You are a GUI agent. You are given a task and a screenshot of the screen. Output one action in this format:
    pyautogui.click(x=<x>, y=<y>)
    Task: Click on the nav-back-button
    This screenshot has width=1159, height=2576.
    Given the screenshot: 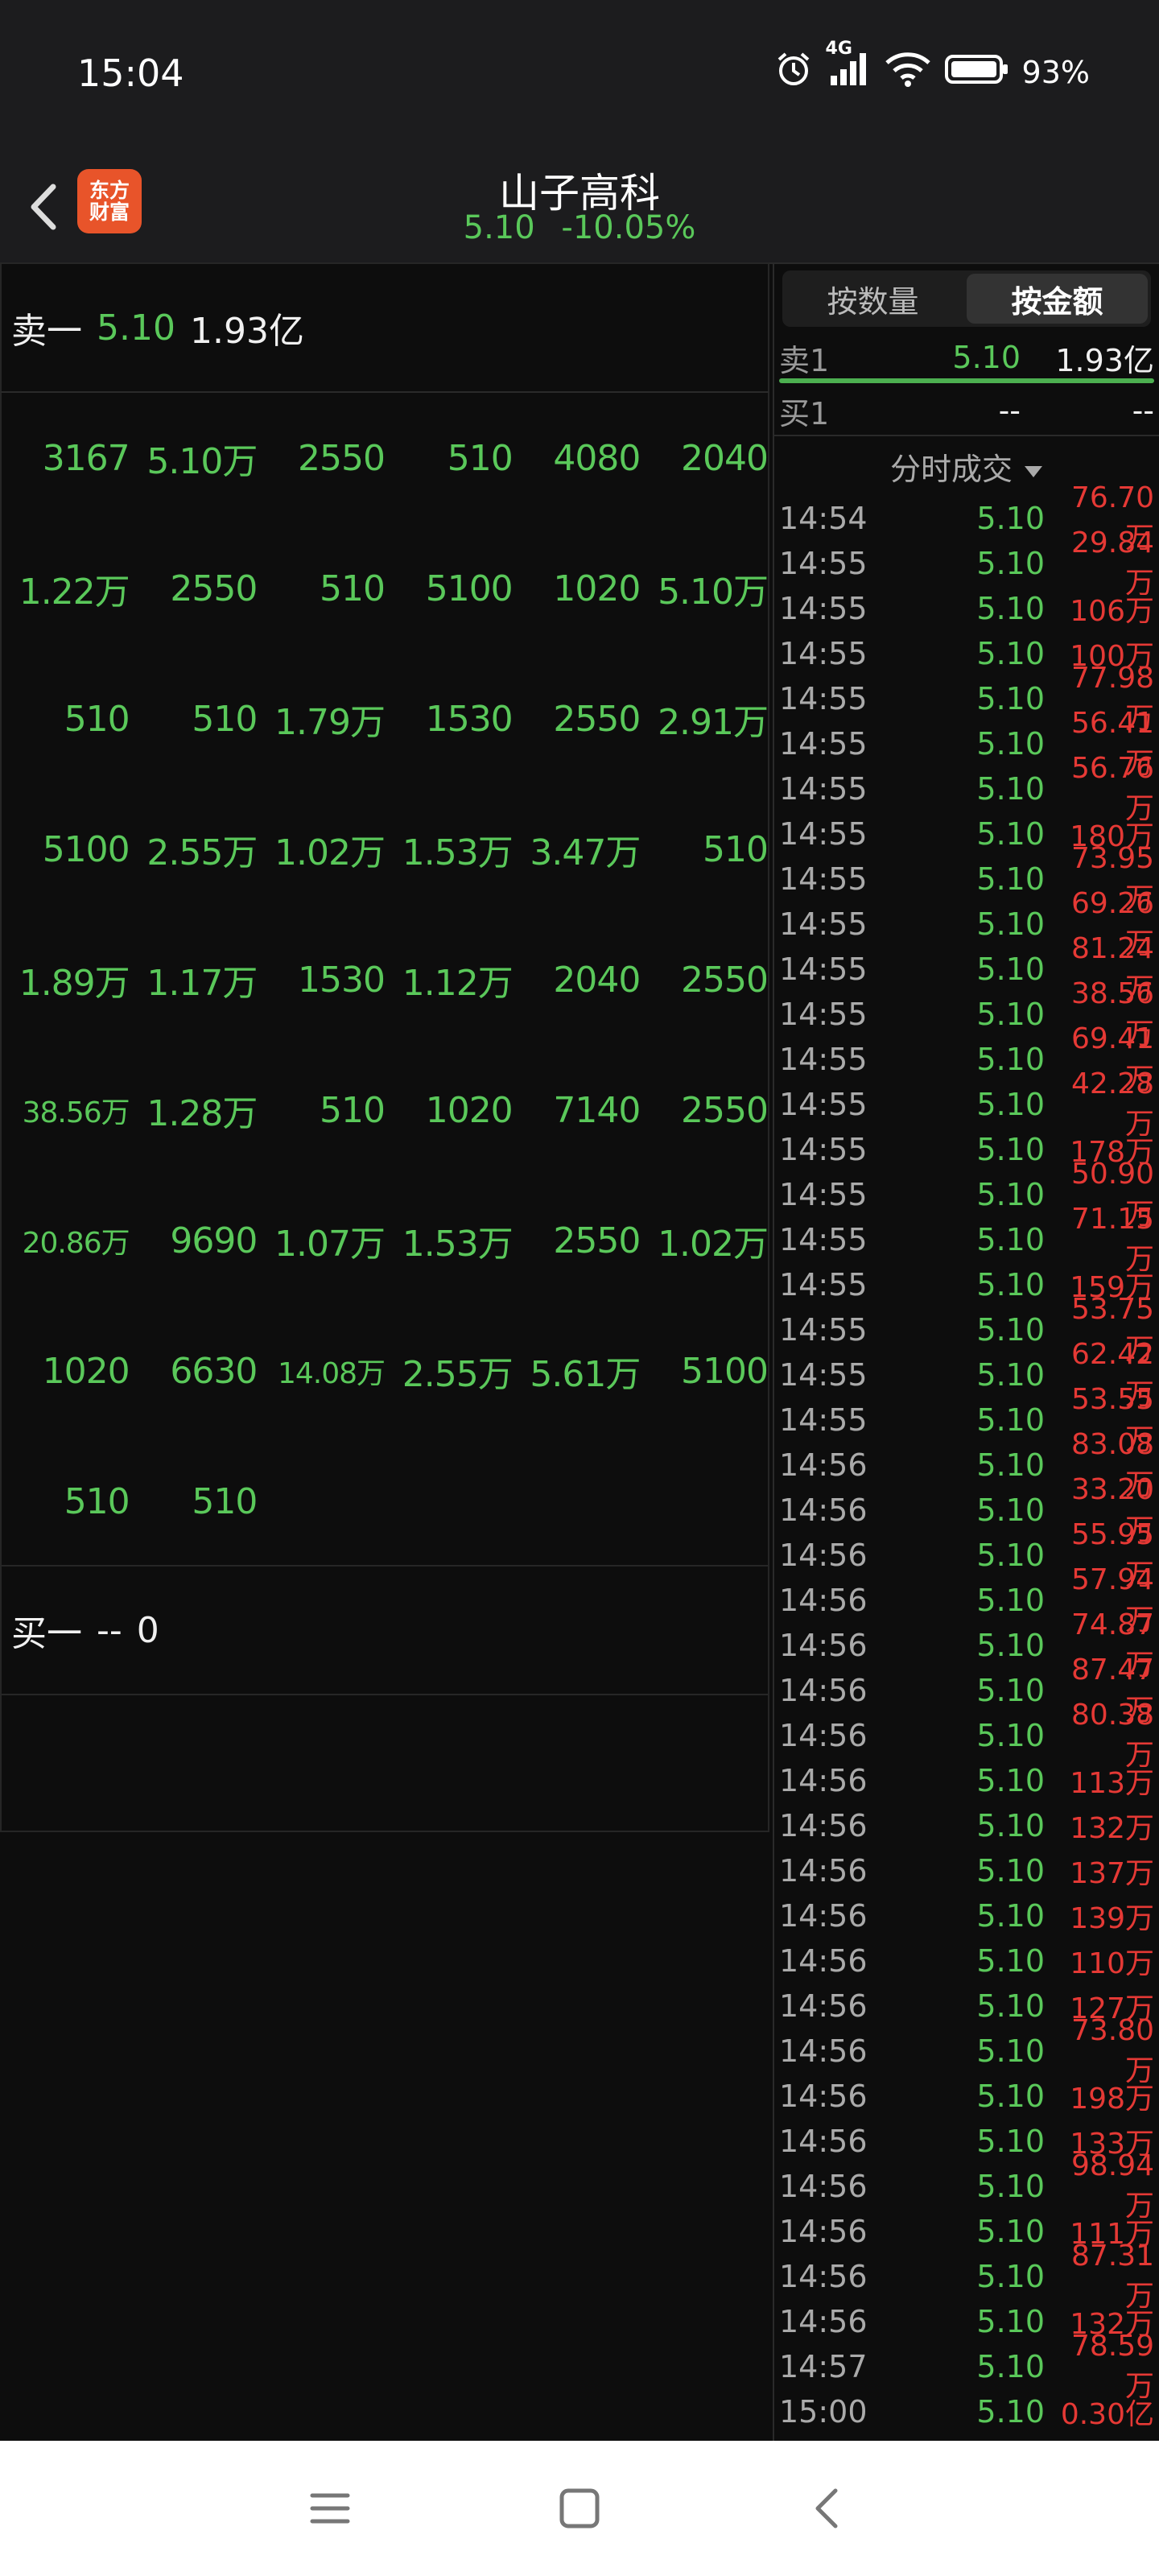 What is the action you would take?
    pyautogui.click(x=829, y=2508)
    